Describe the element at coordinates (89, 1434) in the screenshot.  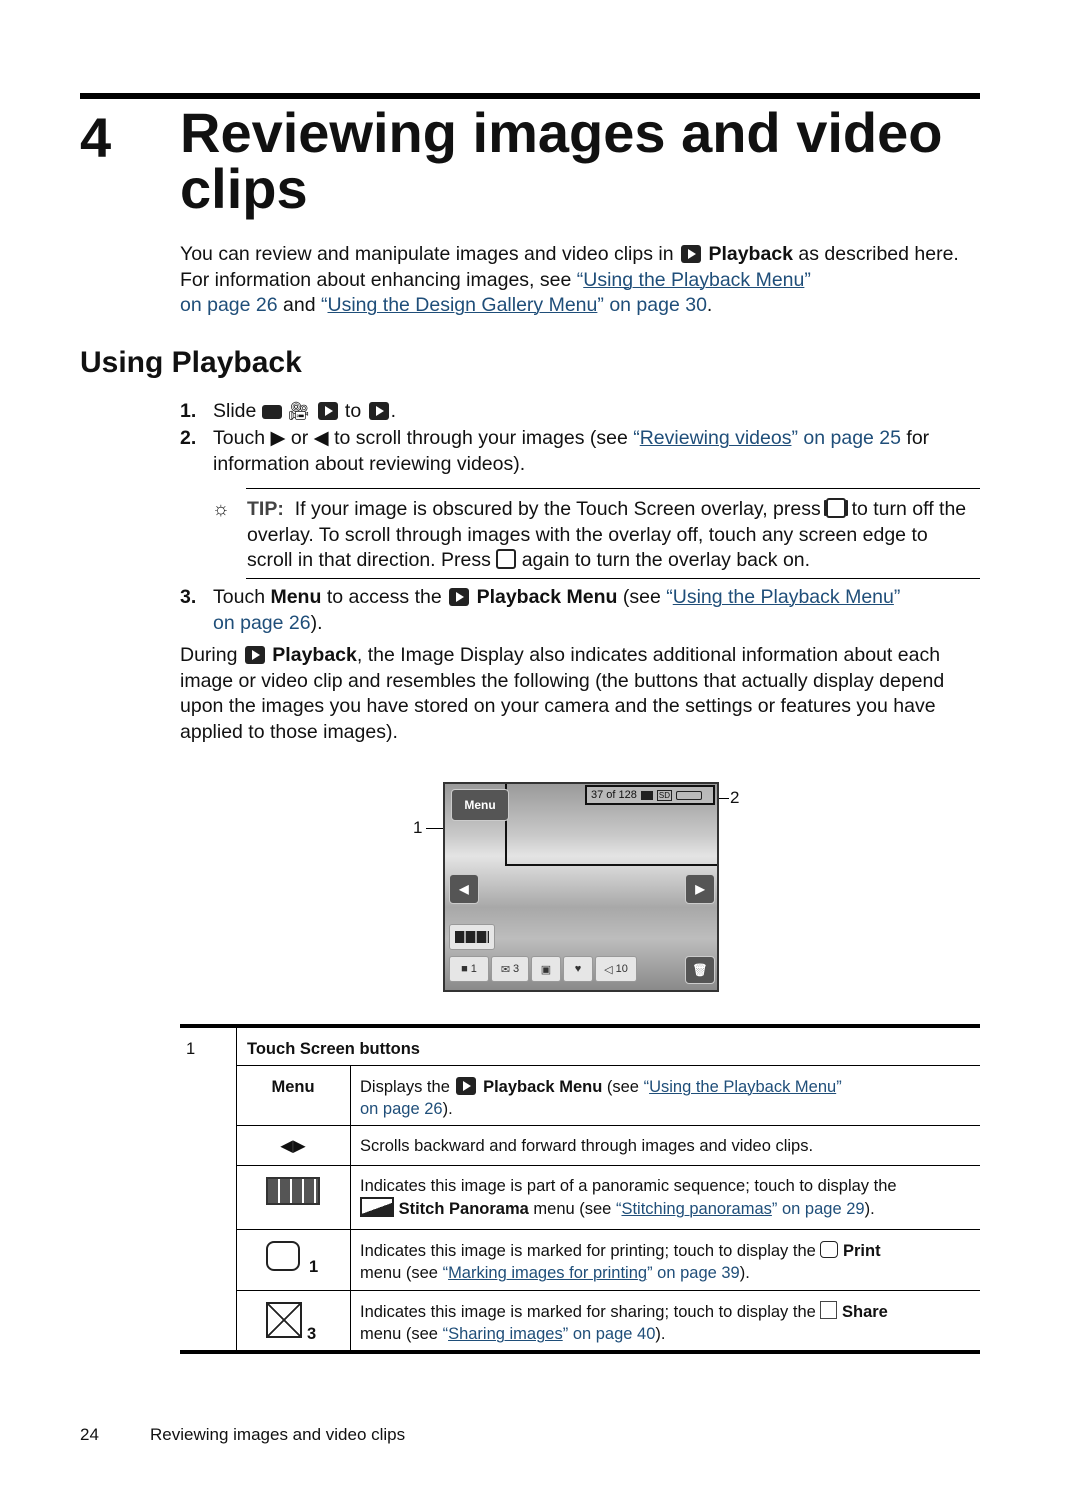
I see `page-number: 24` at that location.